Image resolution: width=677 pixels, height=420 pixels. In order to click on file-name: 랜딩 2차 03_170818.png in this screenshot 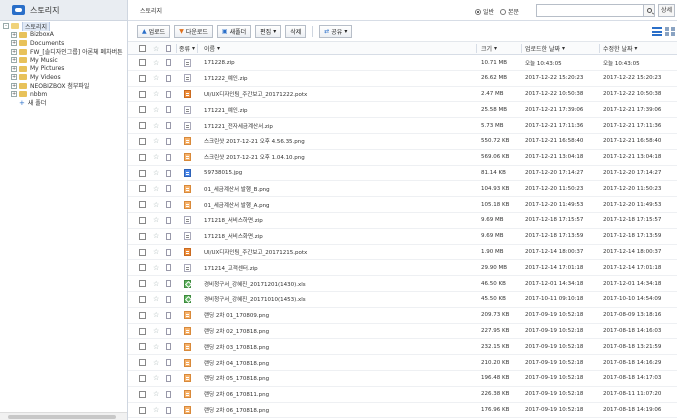, I will do `click(236, 346)`.